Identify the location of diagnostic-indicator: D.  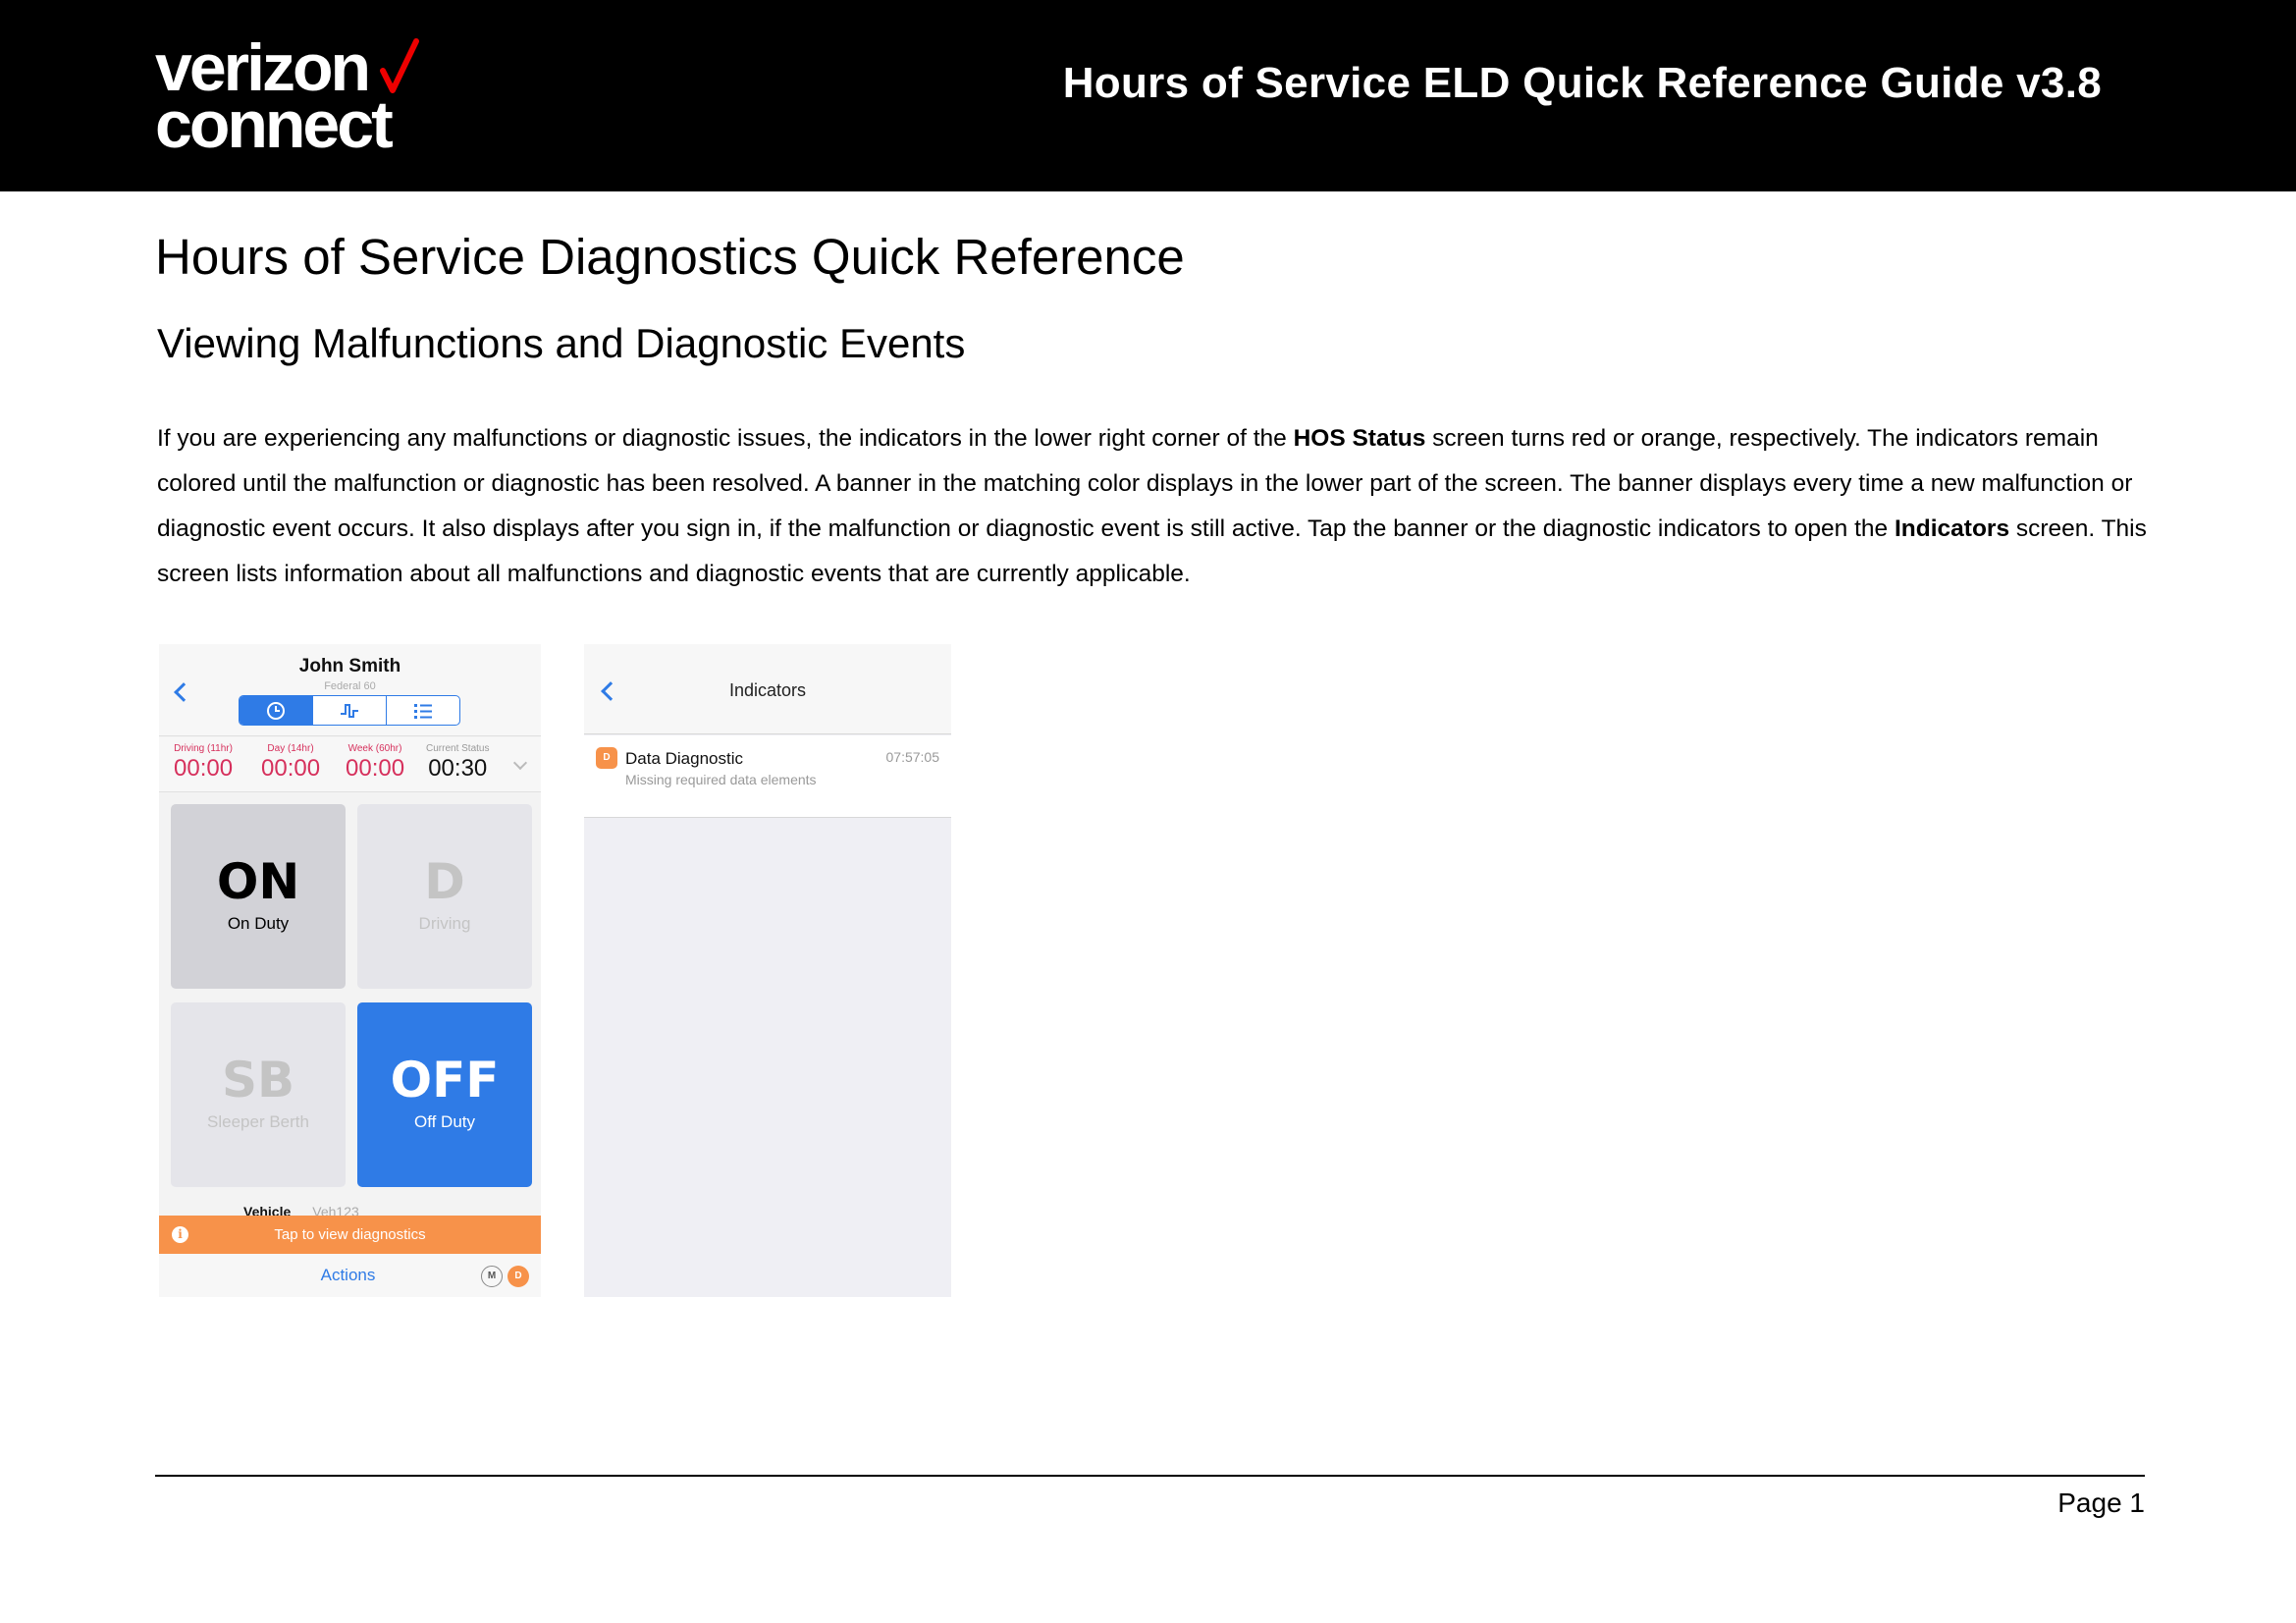
(518, 1276).